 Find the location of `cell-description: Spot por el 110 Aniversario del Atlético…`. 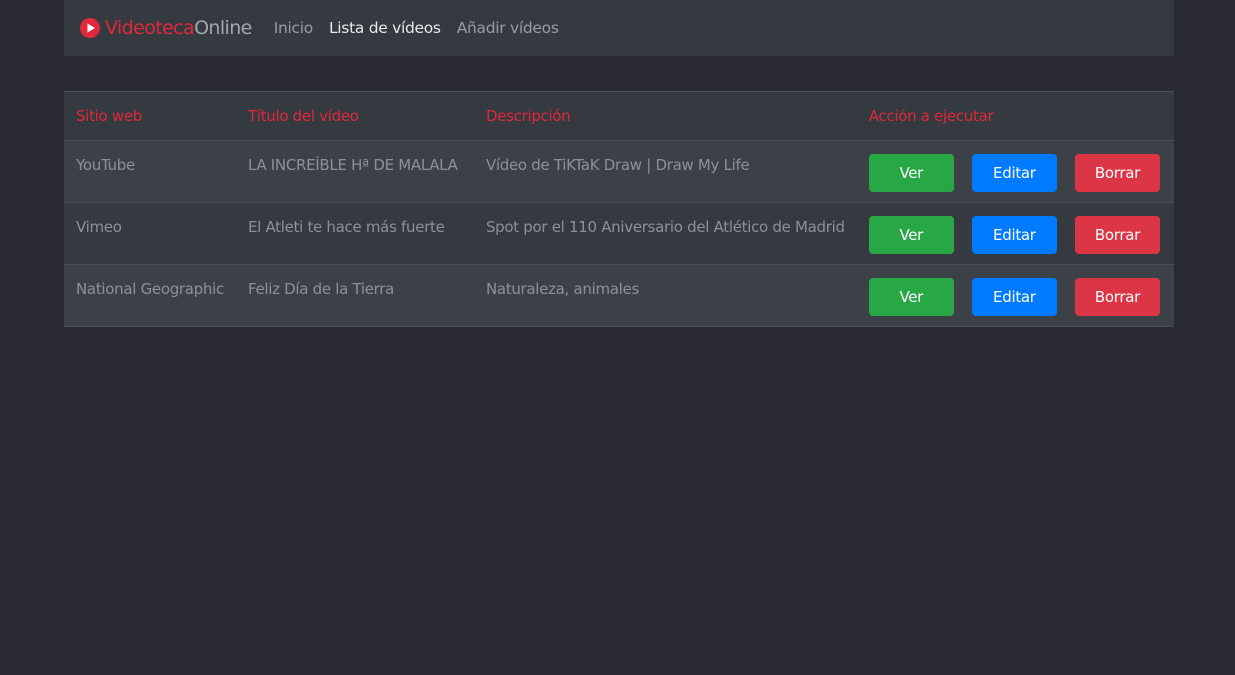

cell-description: Spot por el 110 Aniversario del Atlético… is located at coordinates (665, 233).